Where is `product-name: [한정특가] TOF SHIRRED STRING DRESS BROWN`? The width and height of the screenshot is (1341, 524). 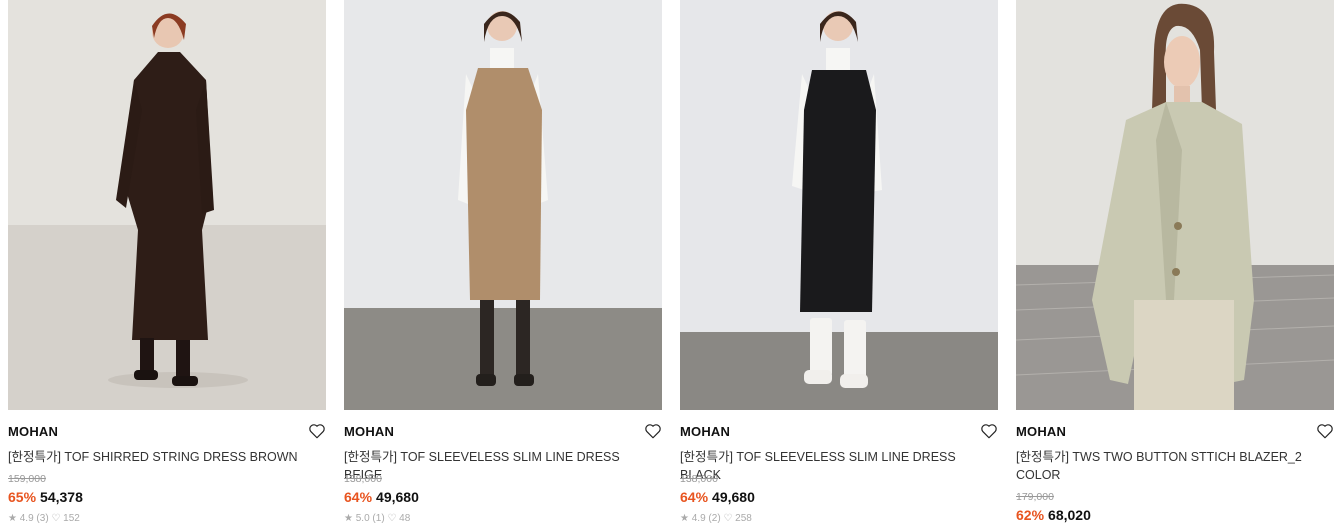 product-name: [한정특가] TOF SHIRRED STRING DRESS BROWN is located at coordinates (158, 457).